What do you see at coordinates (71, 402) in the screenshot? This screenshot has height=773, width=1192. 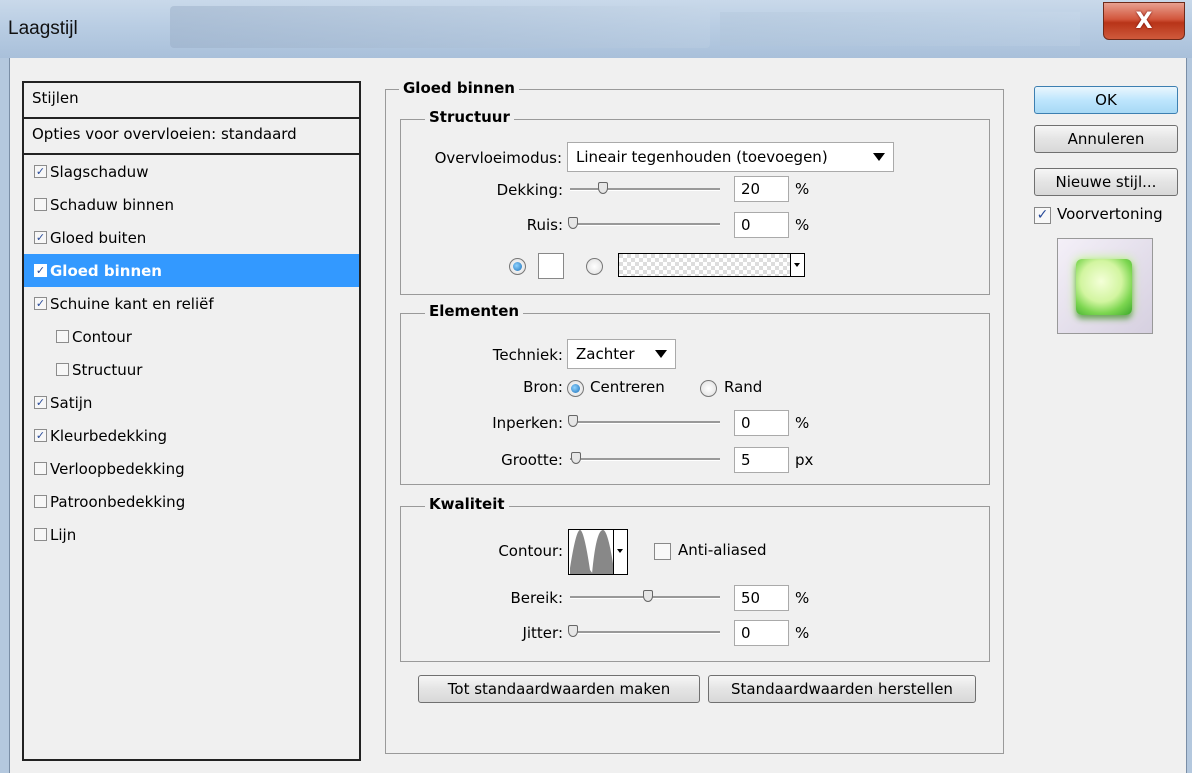 I see `style-item-label: Satijn` at bounding box center [71, 402].